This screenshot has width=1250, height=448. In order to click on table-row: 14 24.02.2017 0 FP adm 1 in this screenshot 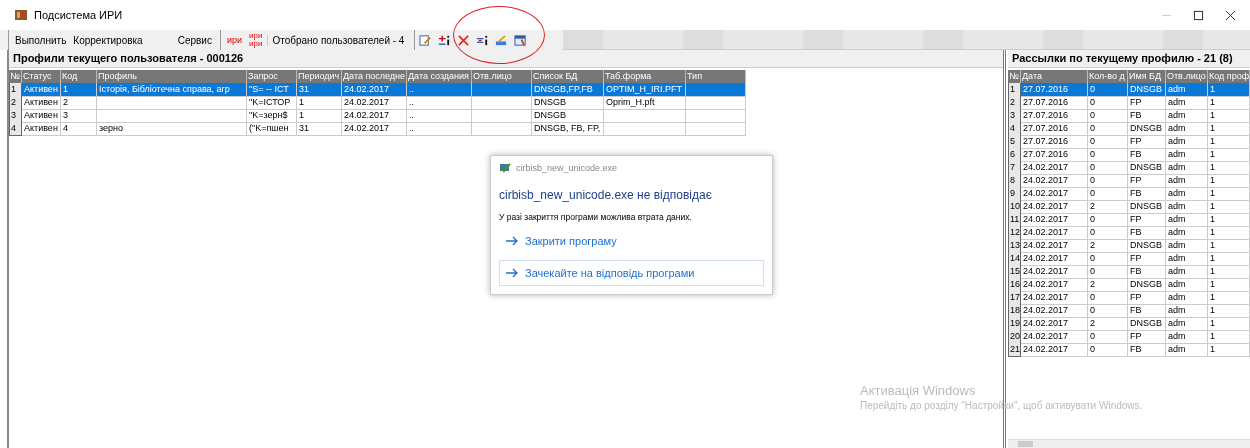, I will do `click(1129, 258)`.